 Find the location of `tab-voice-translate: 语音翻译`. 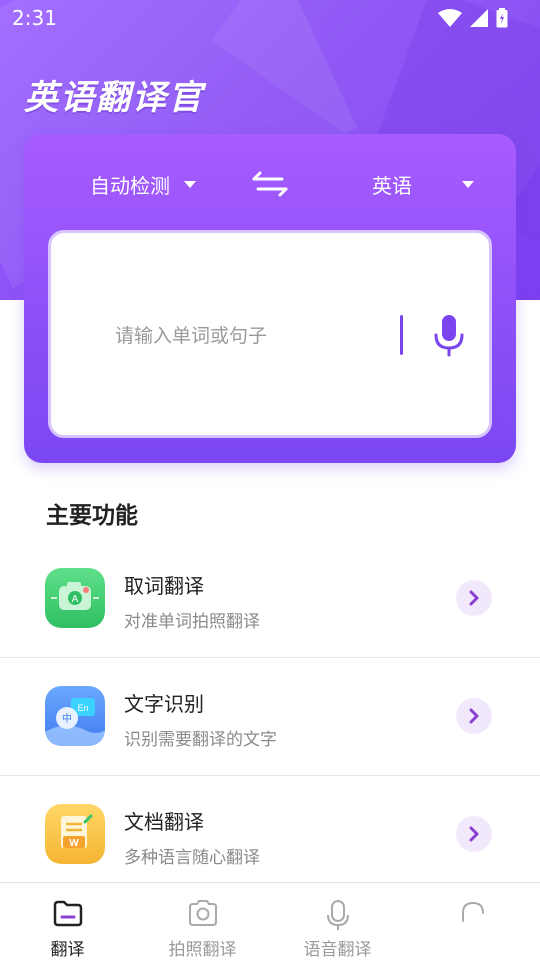

tab-voice-translate: 语音翻译 is located at coordinates (337, 921).